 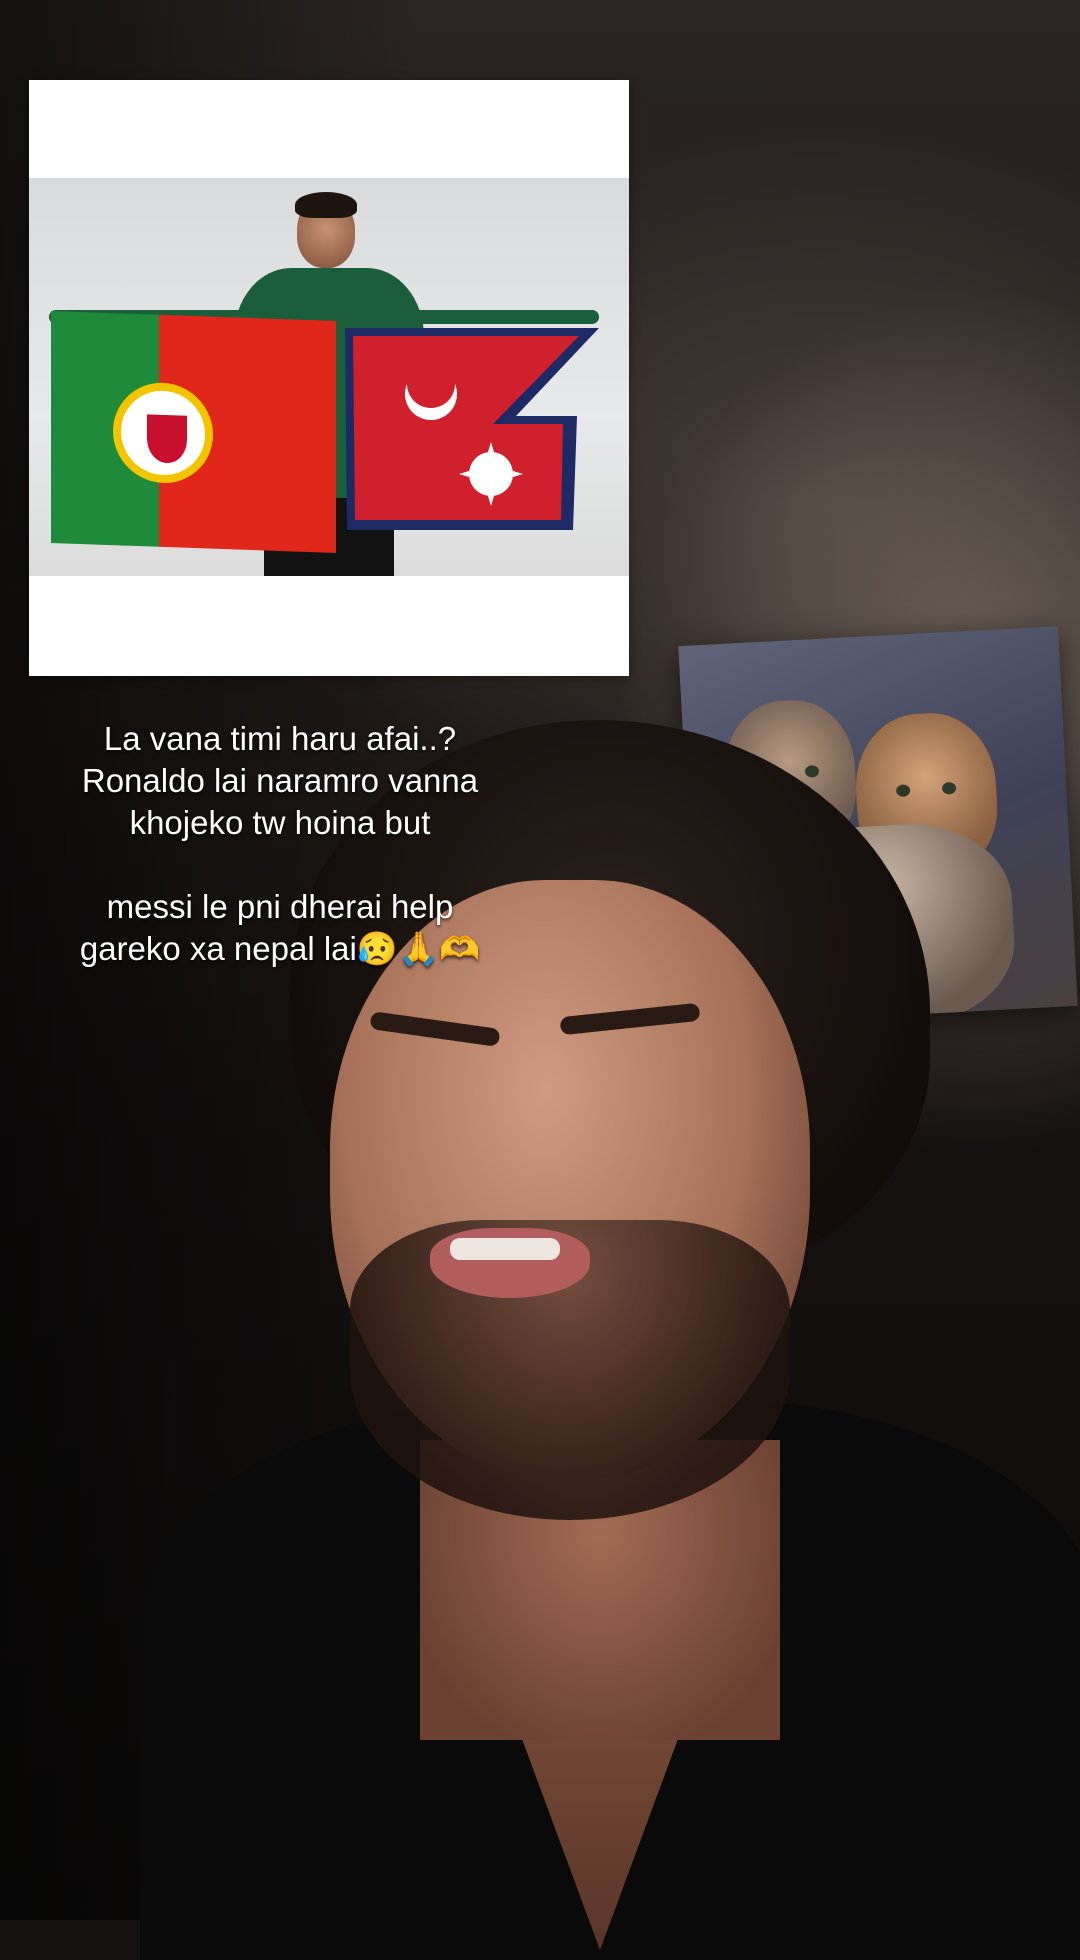 I want to click on caption-line-3: khojeko tw hoina but, so click(x=280, y=822).